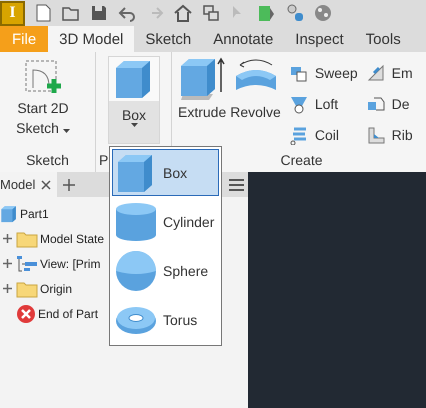 This screenshot has height=408, width=426. What do you see at coordinates (47, 160) in the screenshot?
I see `group-label: Sketch` at bounding box center [47, 160].